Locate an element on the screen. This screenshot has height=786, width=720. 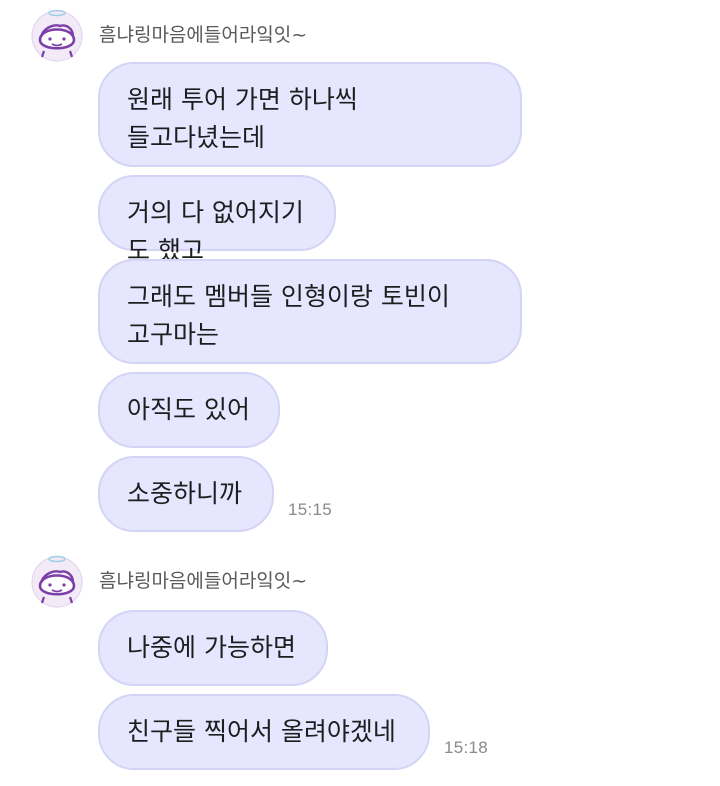
message-bubble: 친구들 찍어서 올려야겠네 is located at coordinates (264, 732).